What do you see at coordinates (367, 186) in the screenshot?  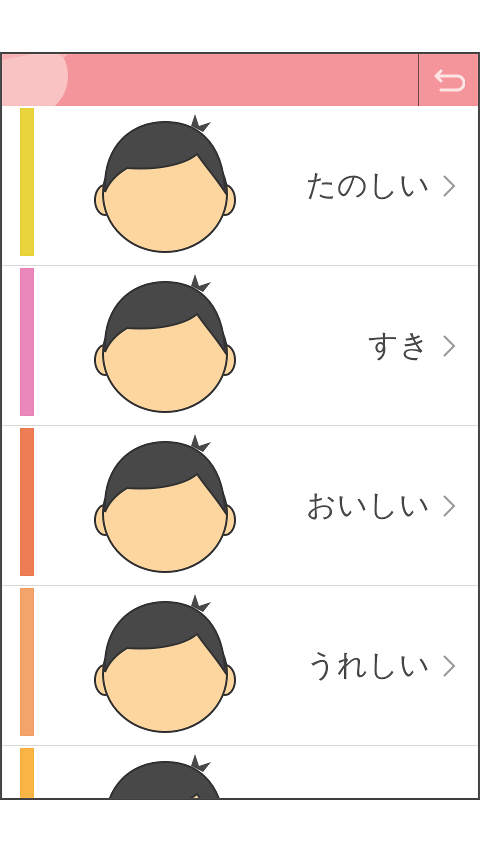 I see `feeling-label: たのしい` at bounding box center [367, 186].